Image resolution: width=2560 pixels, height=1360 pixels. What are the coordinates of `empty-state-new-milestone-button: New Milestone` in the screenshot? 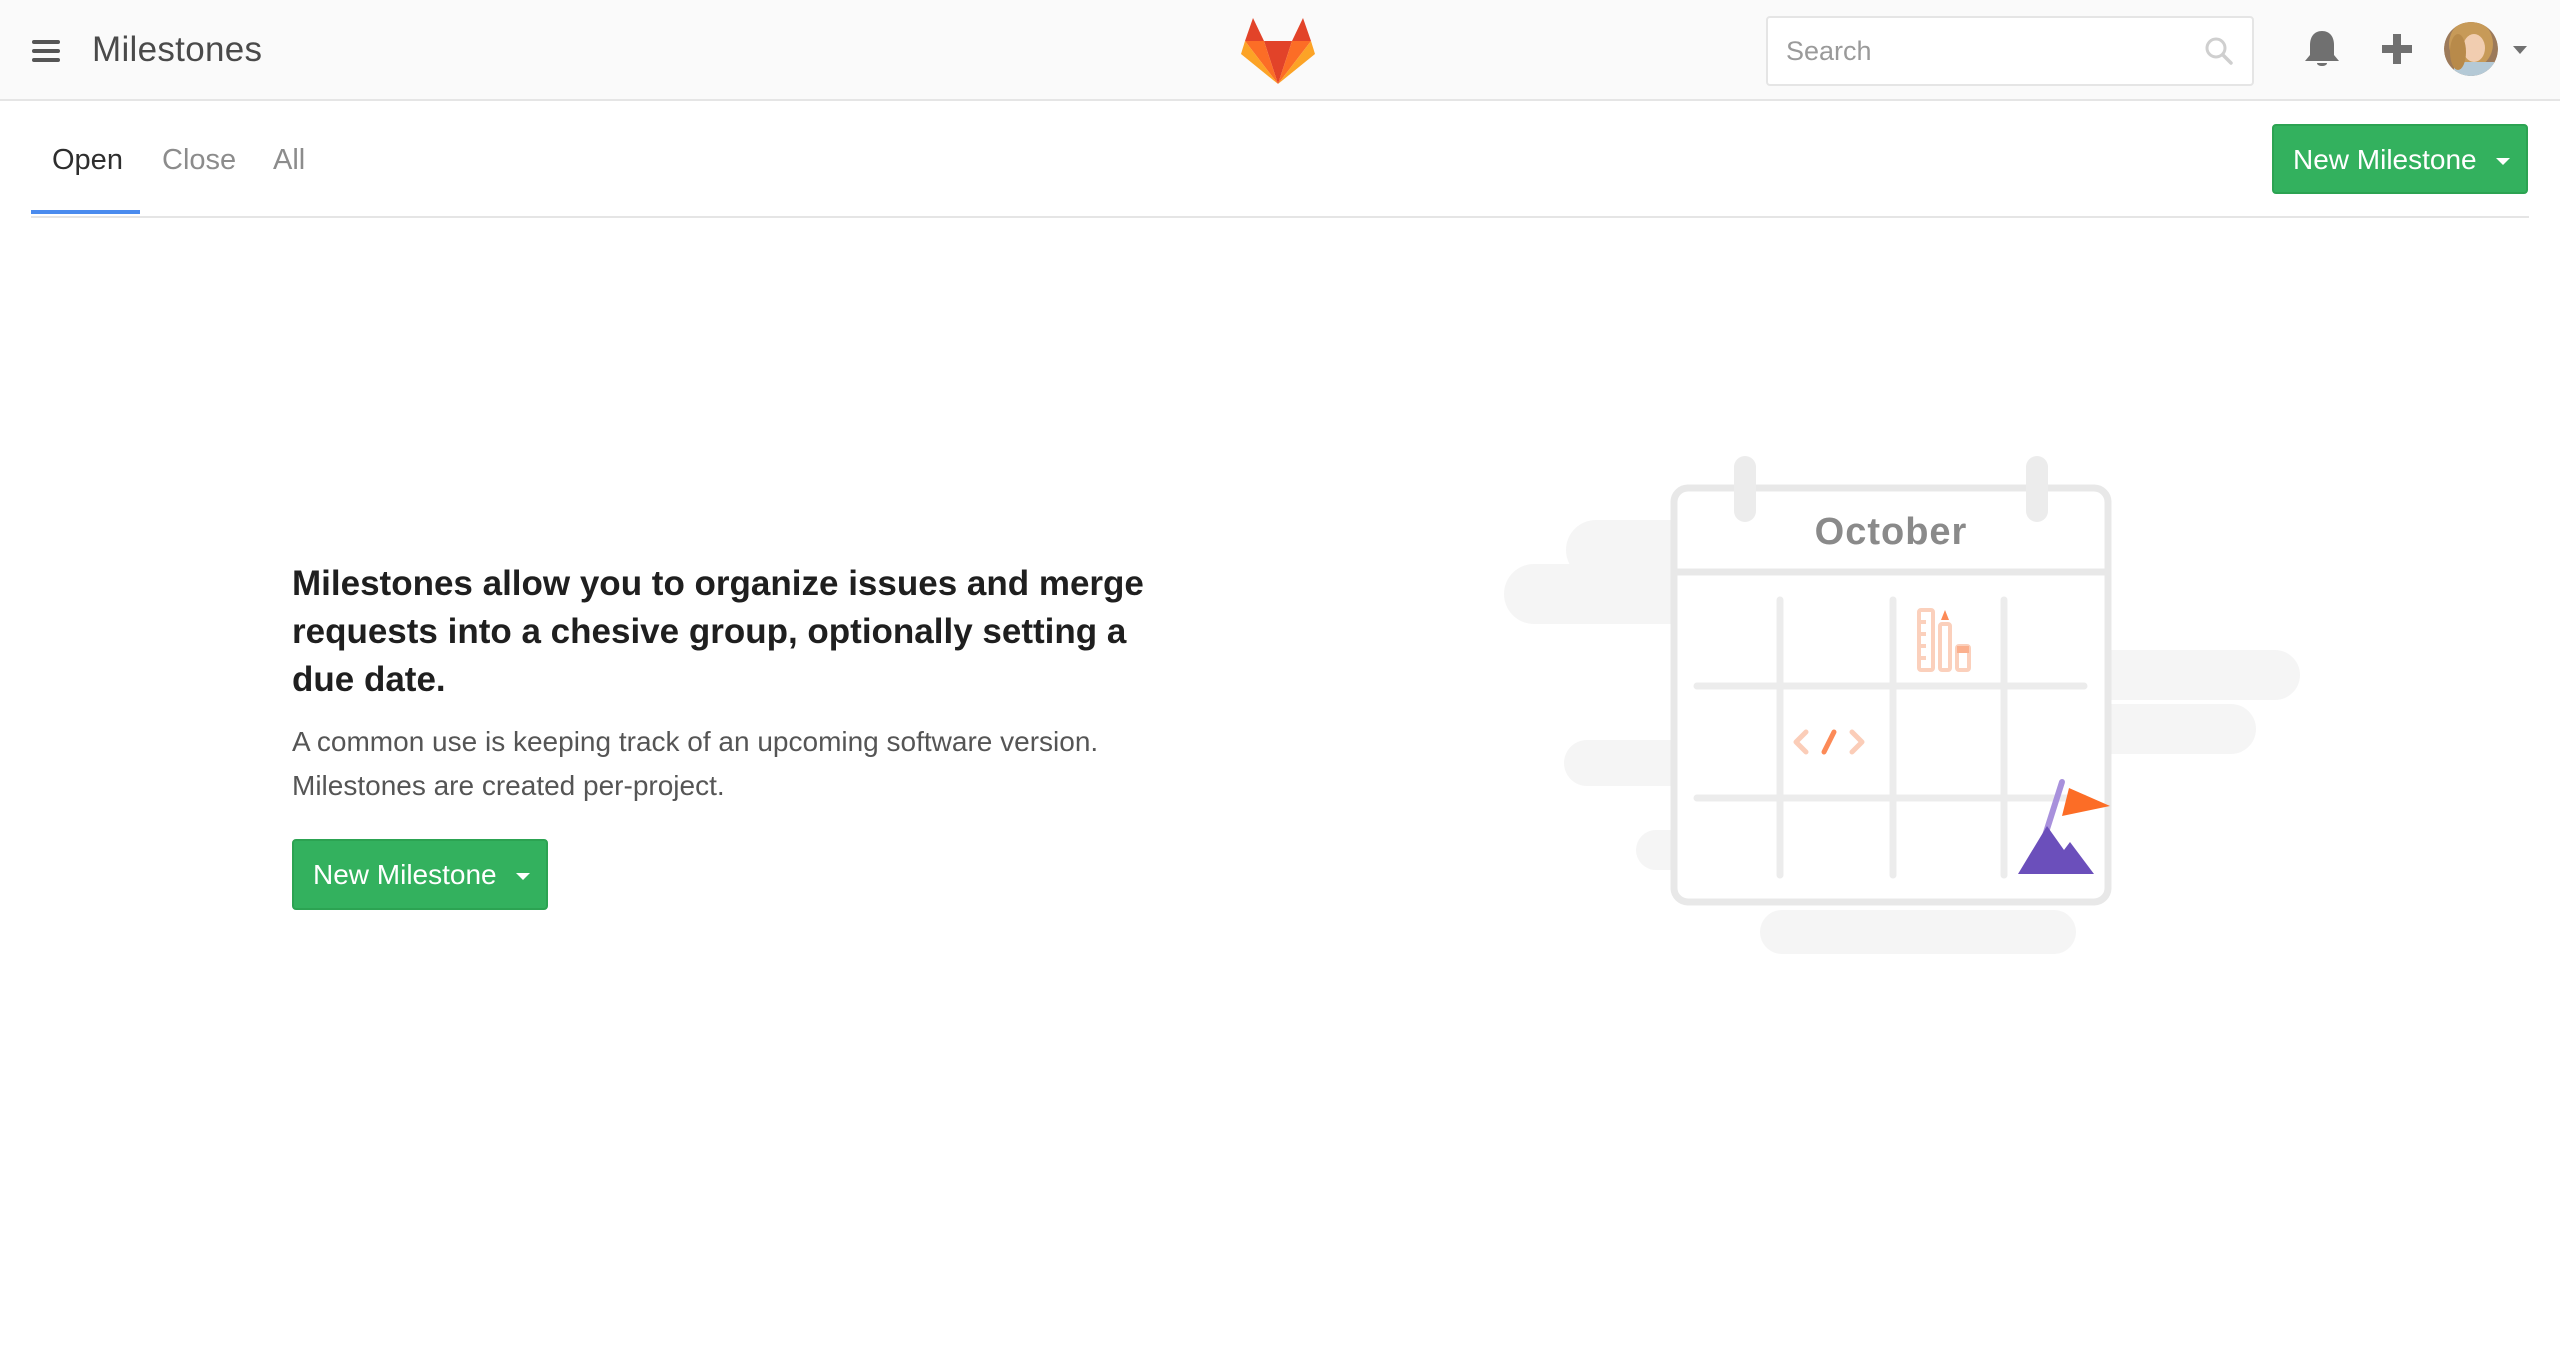 It's located at (420, 874).